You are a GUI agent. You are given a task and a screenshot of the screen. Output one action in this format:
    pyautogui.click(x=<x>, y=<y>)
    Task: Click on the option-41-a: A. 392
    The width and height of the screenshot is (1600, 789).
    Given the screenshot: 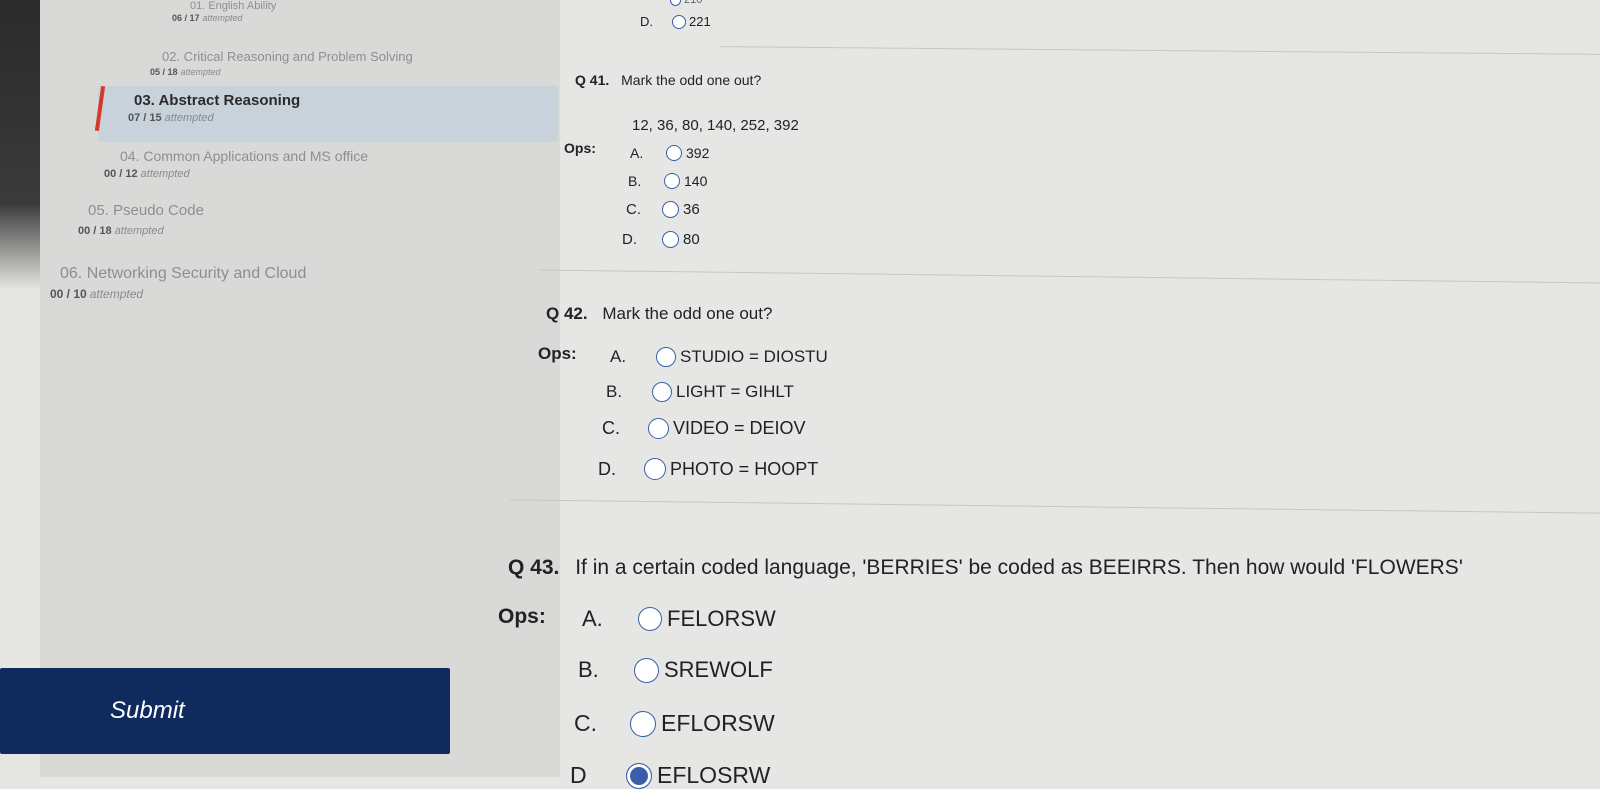 What is the action you would take?
    pyautogui.click(x=669, y=153)
    